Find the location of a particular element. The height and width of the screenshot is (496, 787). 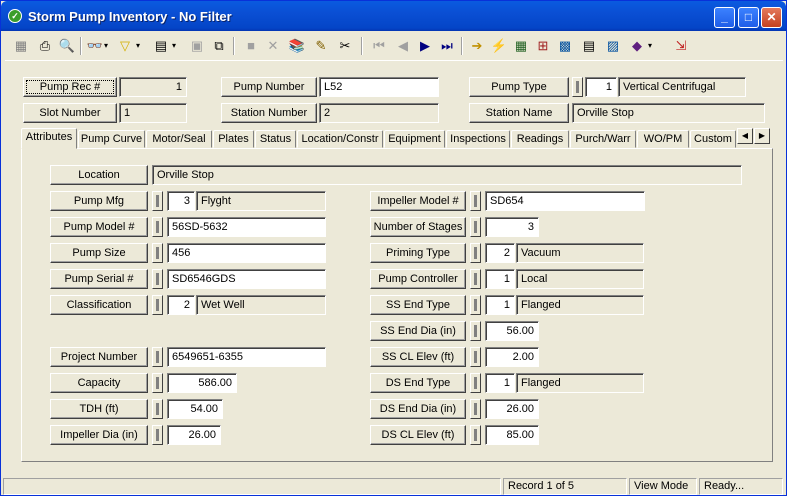

title-bar: ✓ Storm Pump Inventory - No Filter _ □ ✕ is located at coordinates (393, 16).